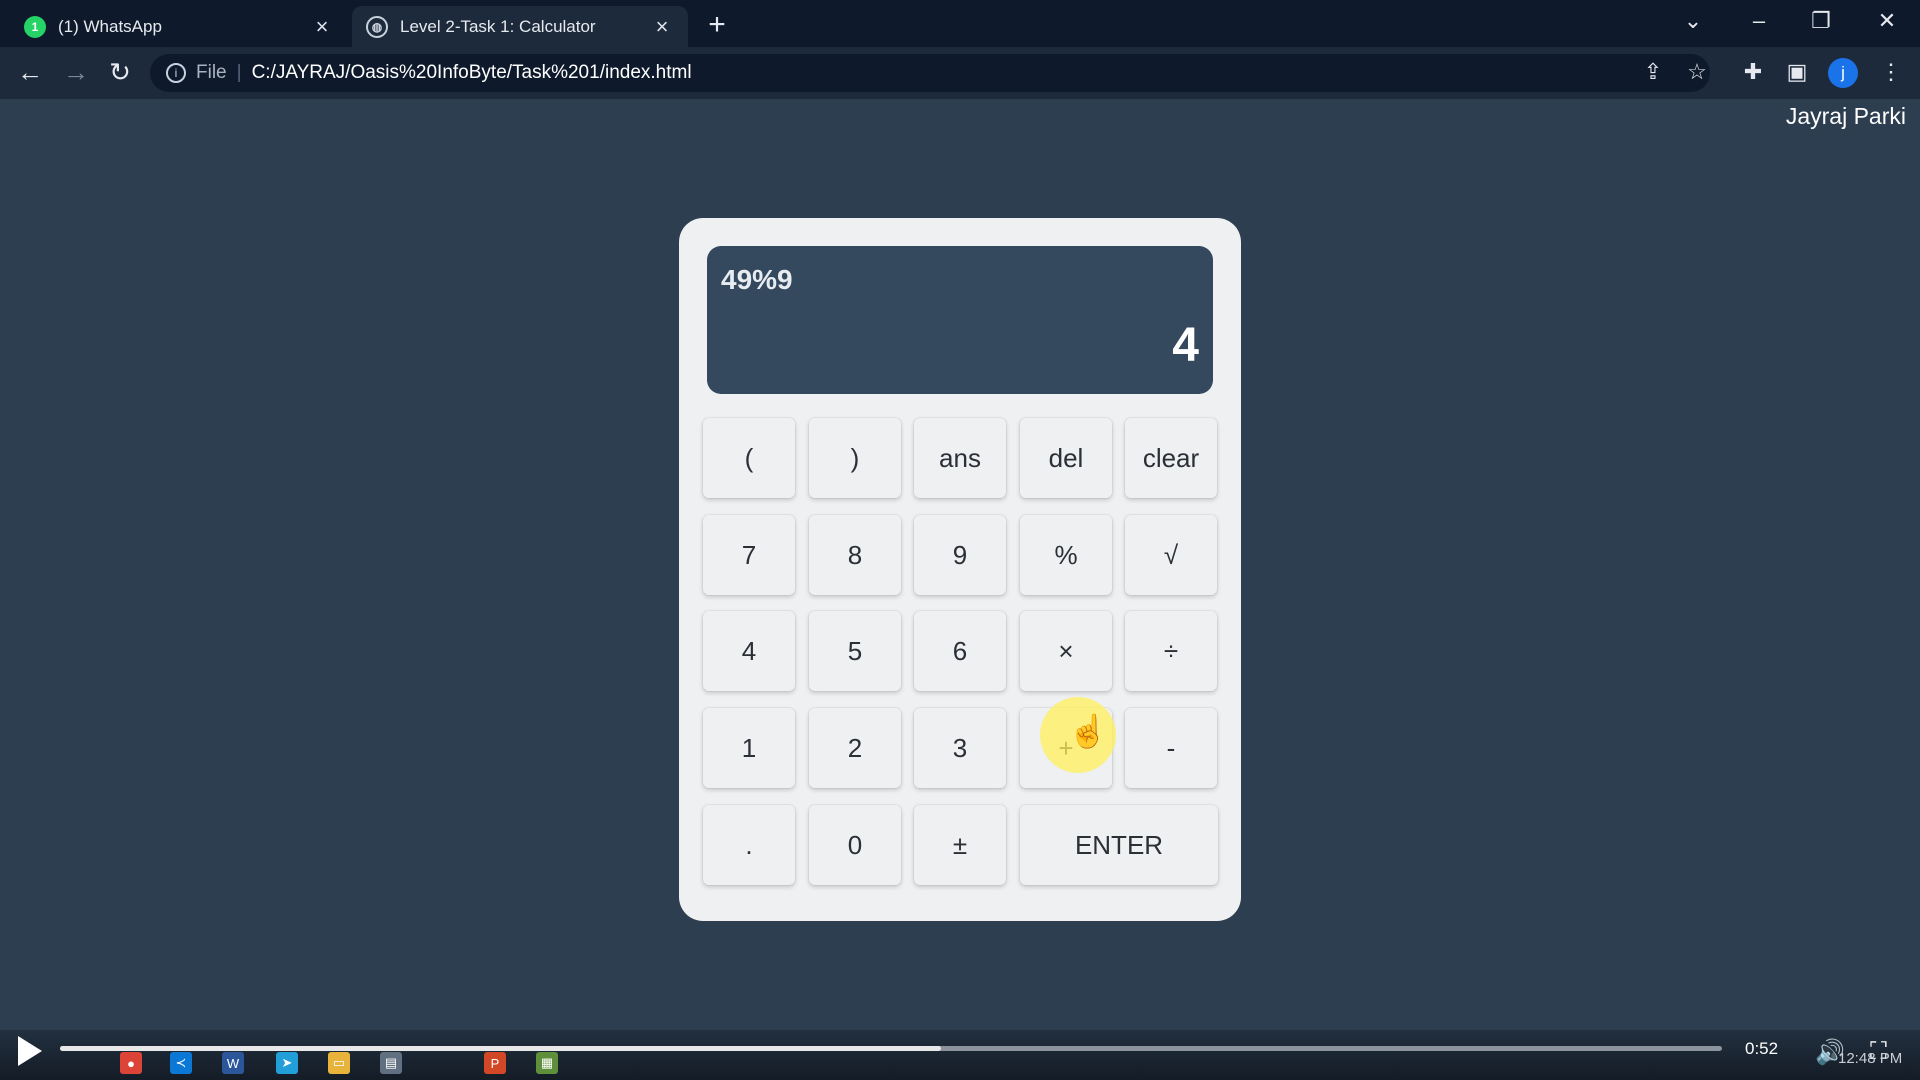  I want to click on restore-icon: ❐, so click(1821, 21).